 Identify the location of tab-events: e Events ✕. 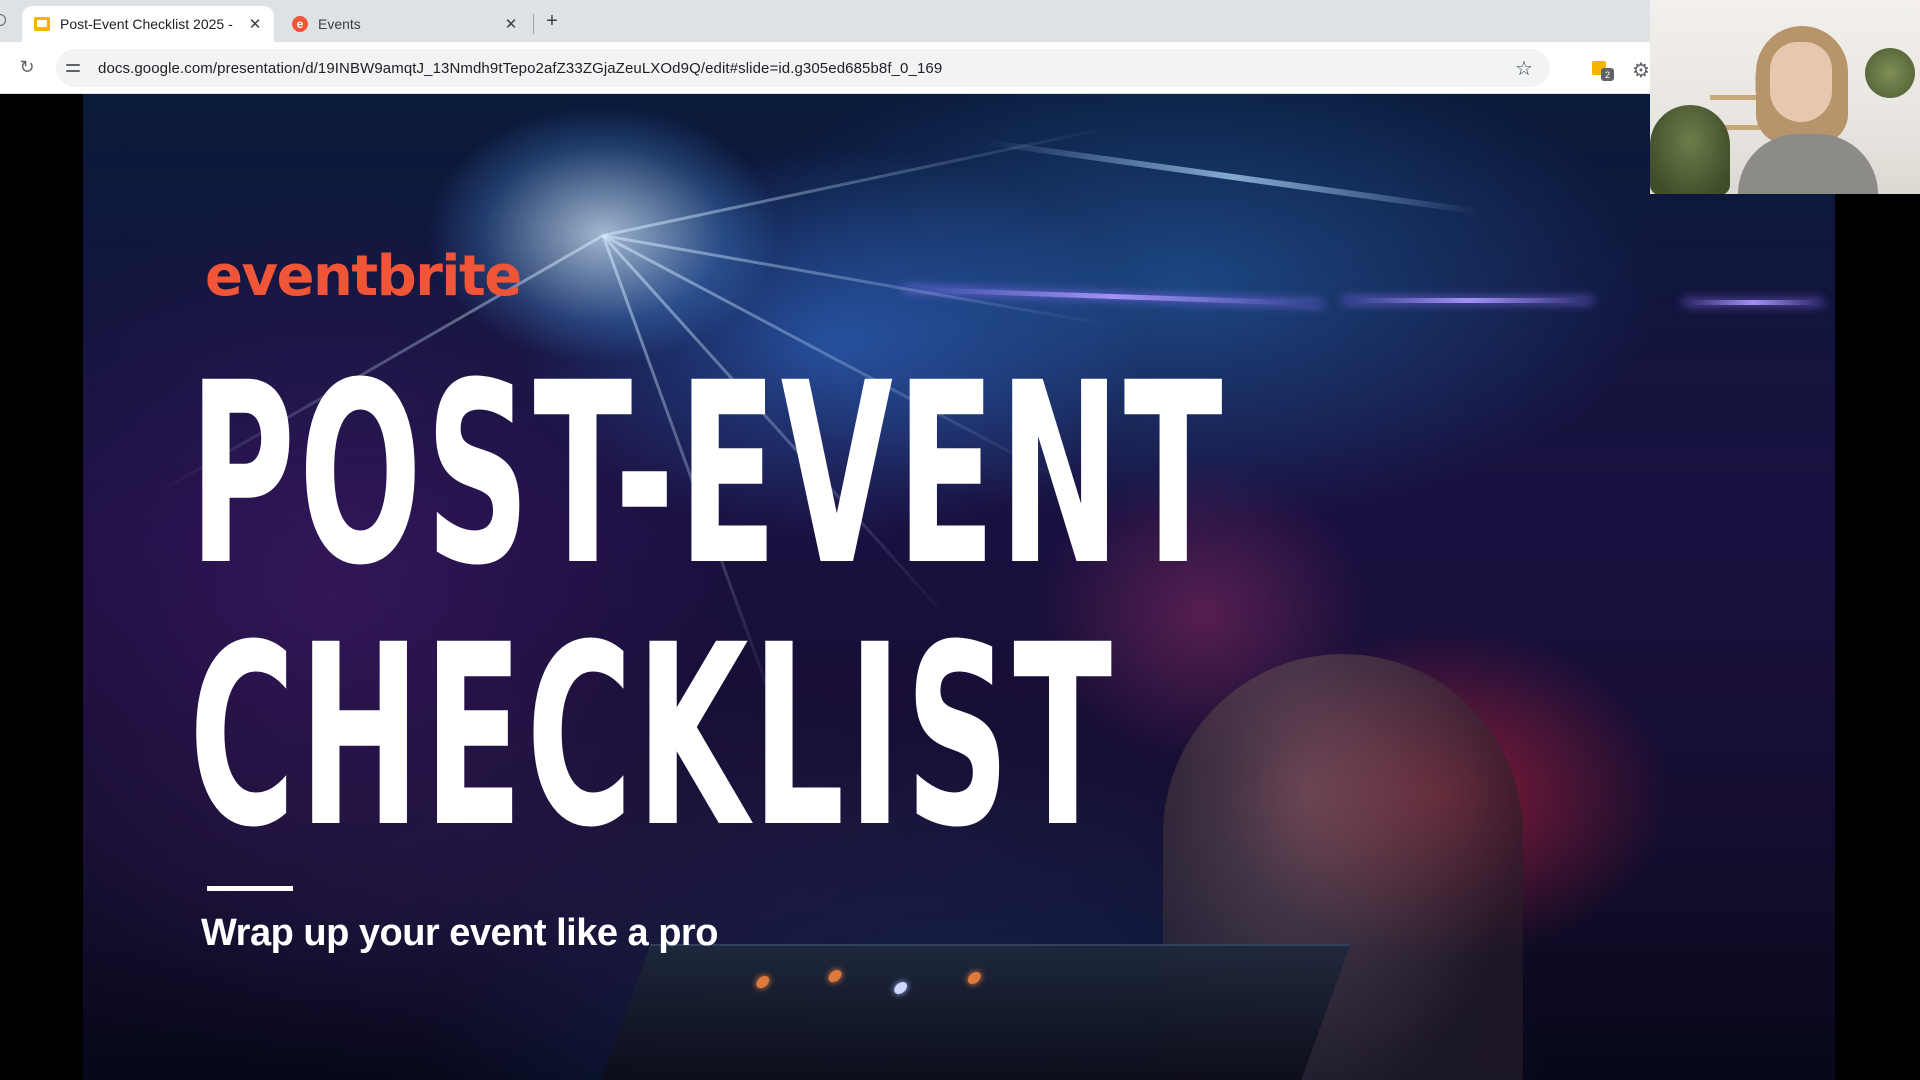
(405, 24).